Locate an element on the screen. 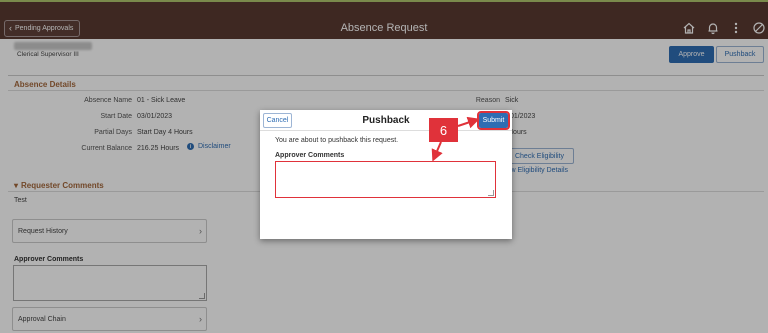  submit-button: Submit is located at coordinates (493, 120).